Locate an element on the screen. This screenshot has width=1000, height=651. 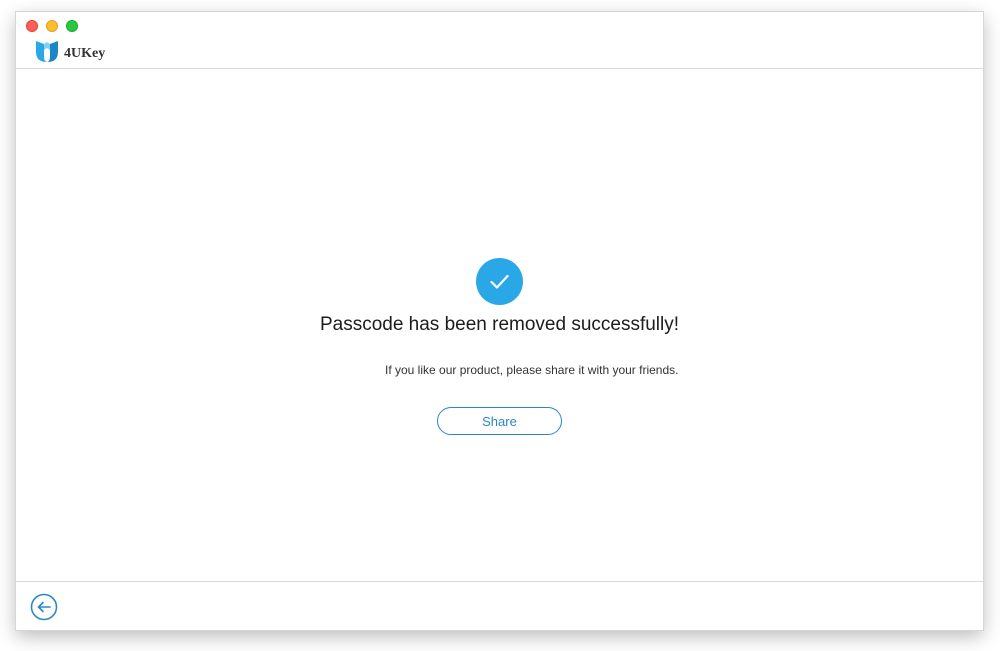
close-dot-icon is located at coordinates (32, 26).